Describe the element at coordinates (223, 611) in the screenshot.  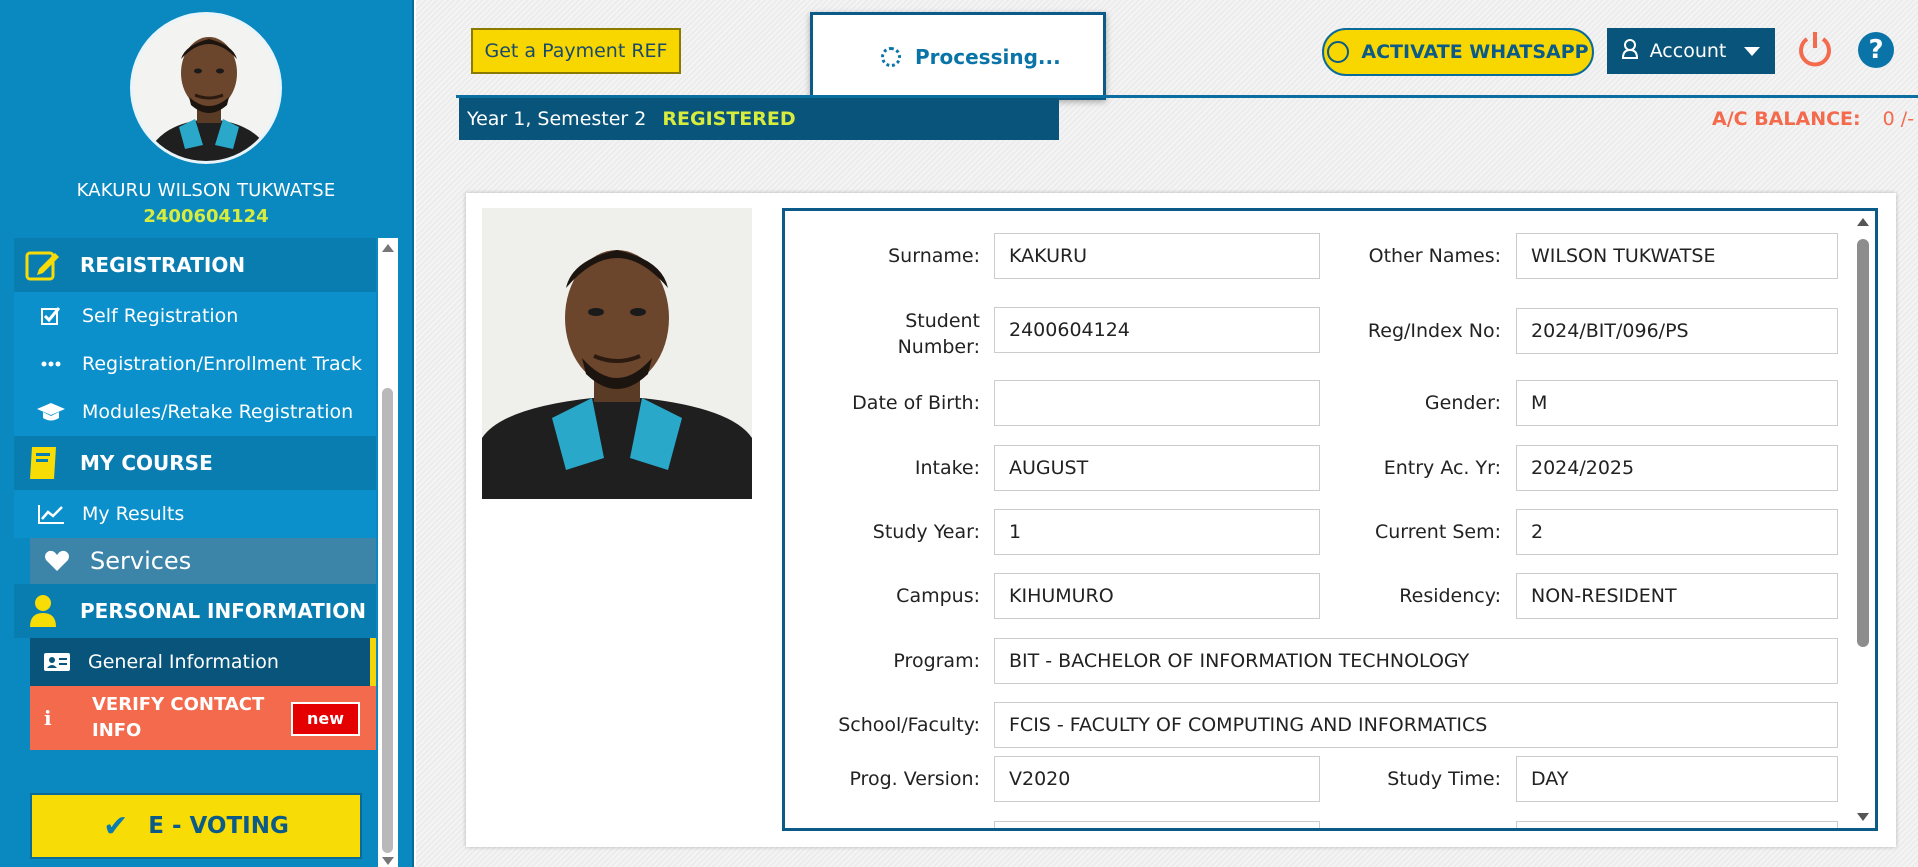
I see `nav-section-label: PERSONAL INFORMATION` at that location.